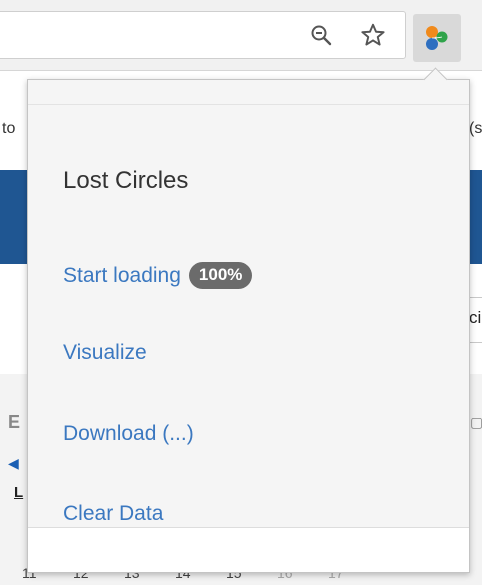 This screenshot has width=482, height=585. Describe the element at coordinates (321, 35) in the screenshot. I see `zoom-out-icon` at that location.